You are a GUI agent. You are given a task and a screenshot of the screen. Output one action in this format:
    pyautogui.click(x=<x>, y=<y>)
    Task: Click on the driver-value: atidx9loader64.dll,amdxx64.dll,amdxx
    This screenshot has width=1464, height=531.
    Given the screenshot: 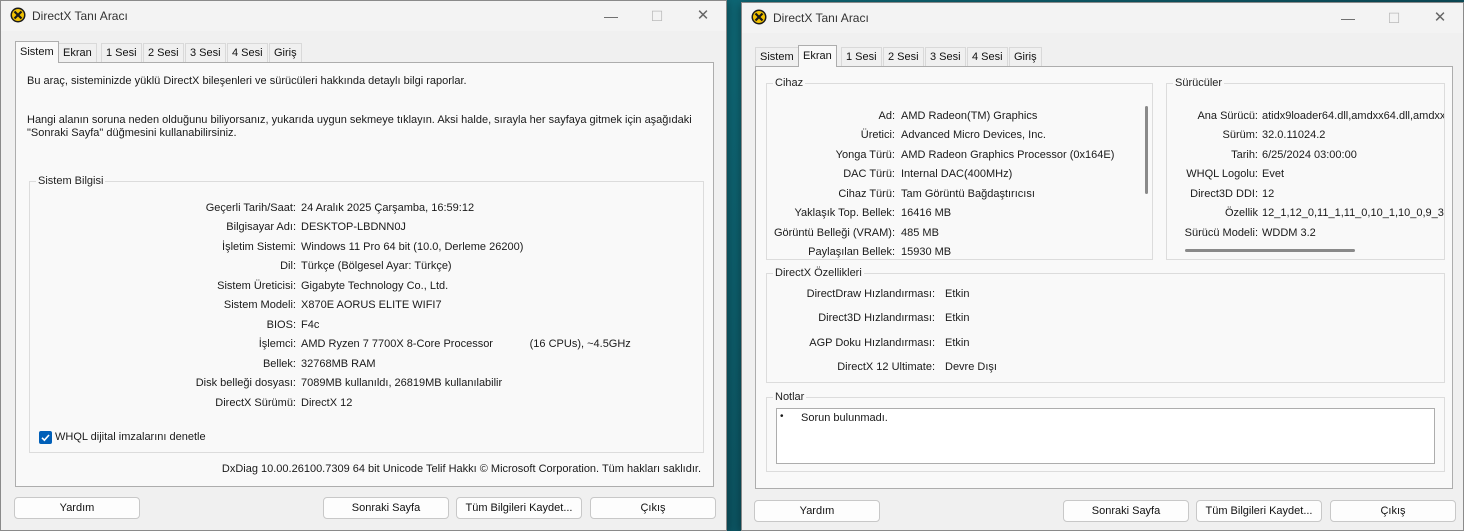 What is the action you would take?
    pyautogui.click(x=1353, y=116)
    